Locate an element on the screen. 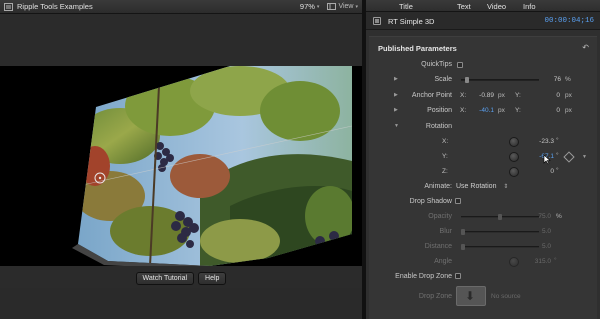  distance-slider-thumb is located at coordinates (463, 247).